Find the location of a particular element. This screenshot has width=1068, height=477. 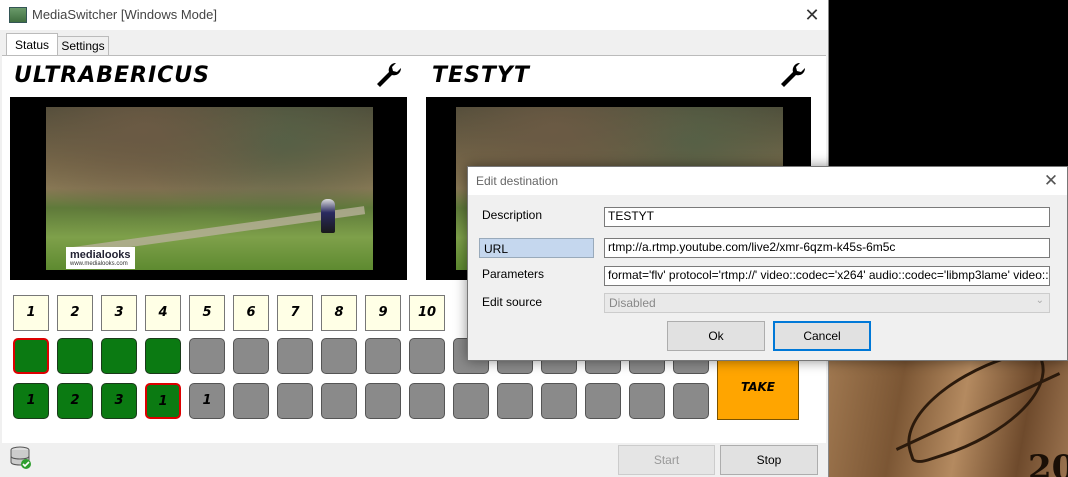

description-label: Description is located at coordinates (512, 215).